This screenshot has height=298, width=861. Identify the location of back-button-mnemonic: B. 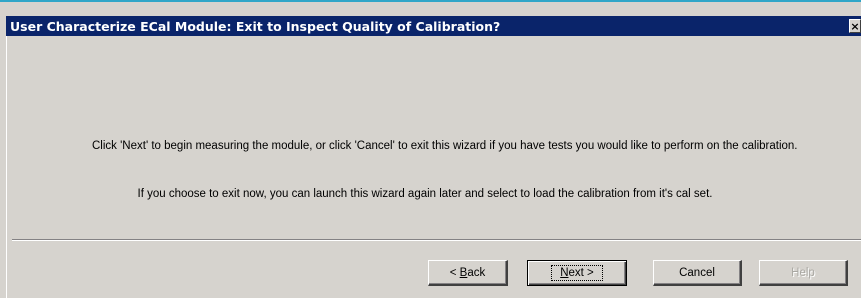
(463, 272).